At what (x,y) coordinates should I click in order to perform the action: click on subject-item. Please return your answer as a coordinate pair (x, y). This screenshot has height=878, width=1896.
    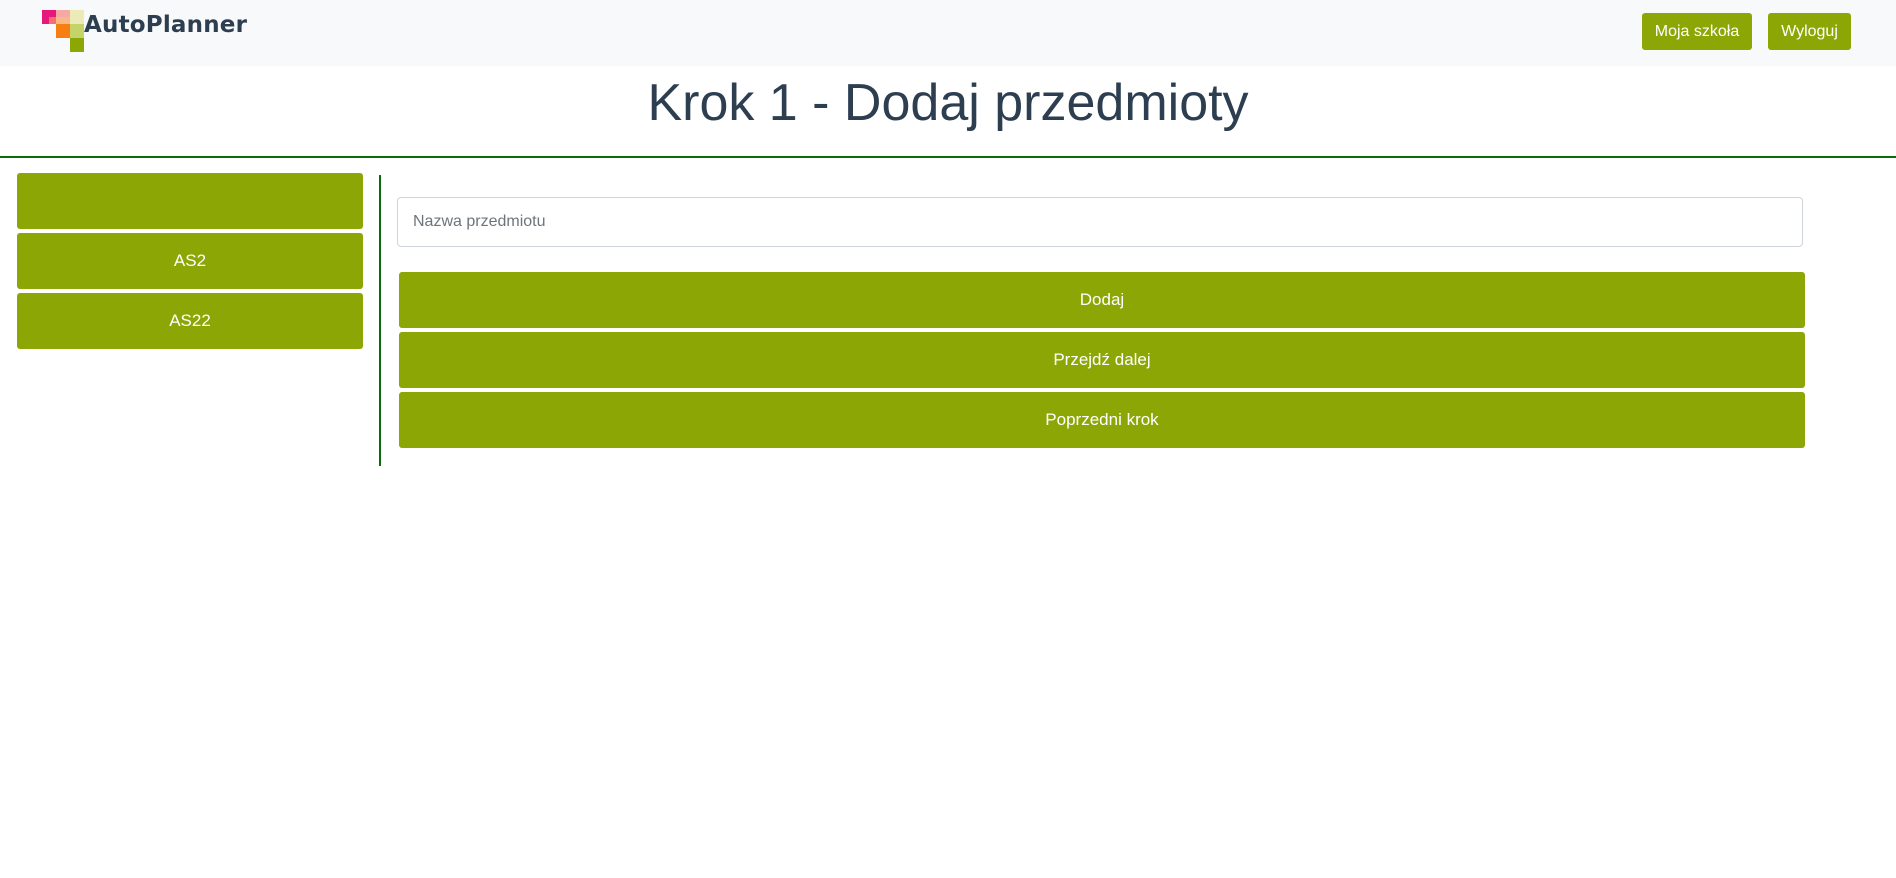
    Looking at the image, I should click on (190, 201).